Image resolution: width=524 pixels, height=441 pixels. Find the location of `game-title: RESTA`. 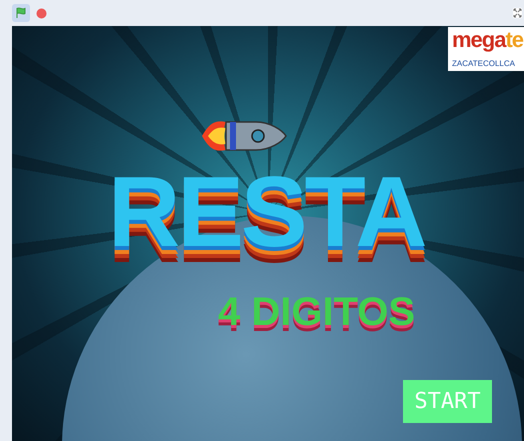

game-title: RESTA is located at coordinates (266, 212).